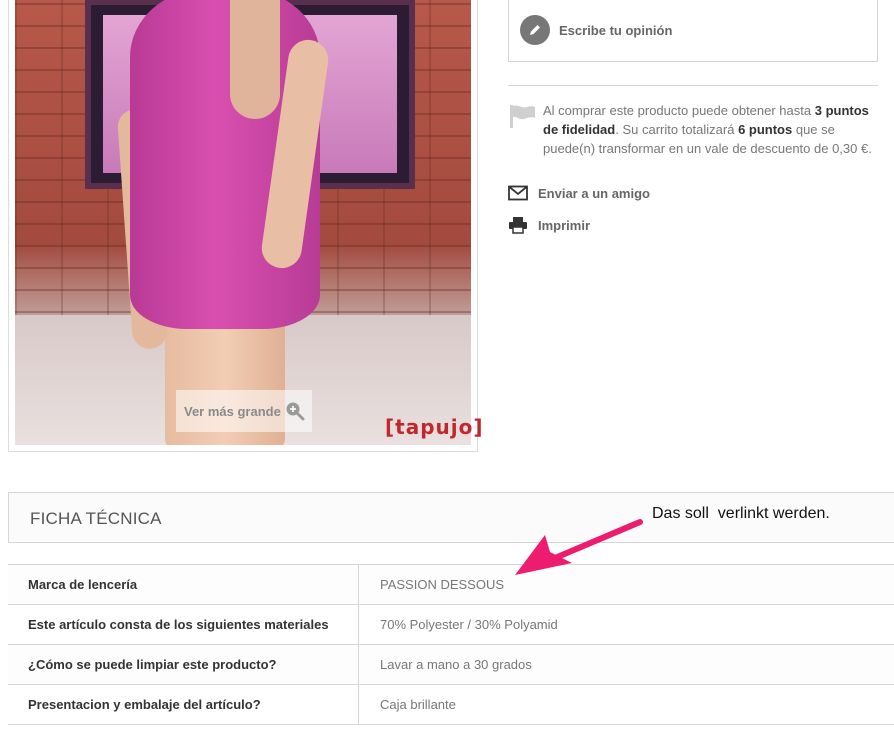 The width and height of the screenshot is (894, 733). Describe the element at coordinates (579, 547) in the screenshot. I see `annotation-arrow-icon` at that location.